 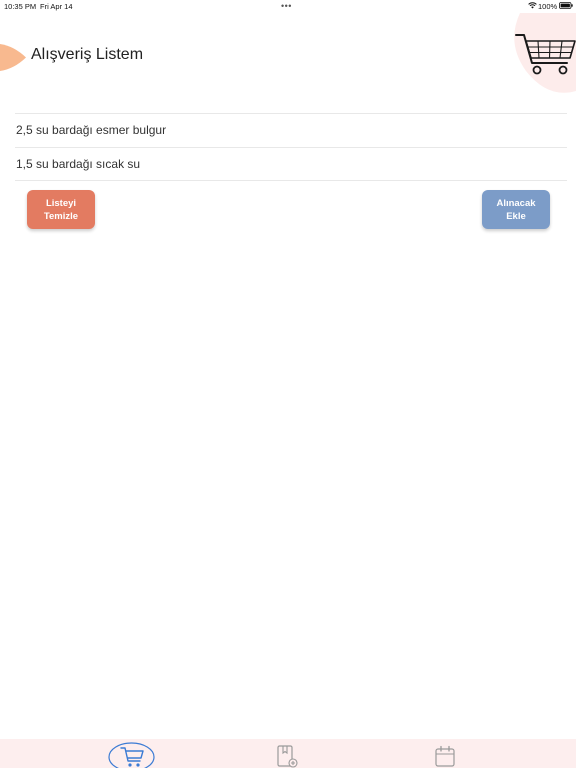 What do you see at coordinates (13, 57) in the screenshot?
I see `header-accent-shape` at bounding box center [13, 57].